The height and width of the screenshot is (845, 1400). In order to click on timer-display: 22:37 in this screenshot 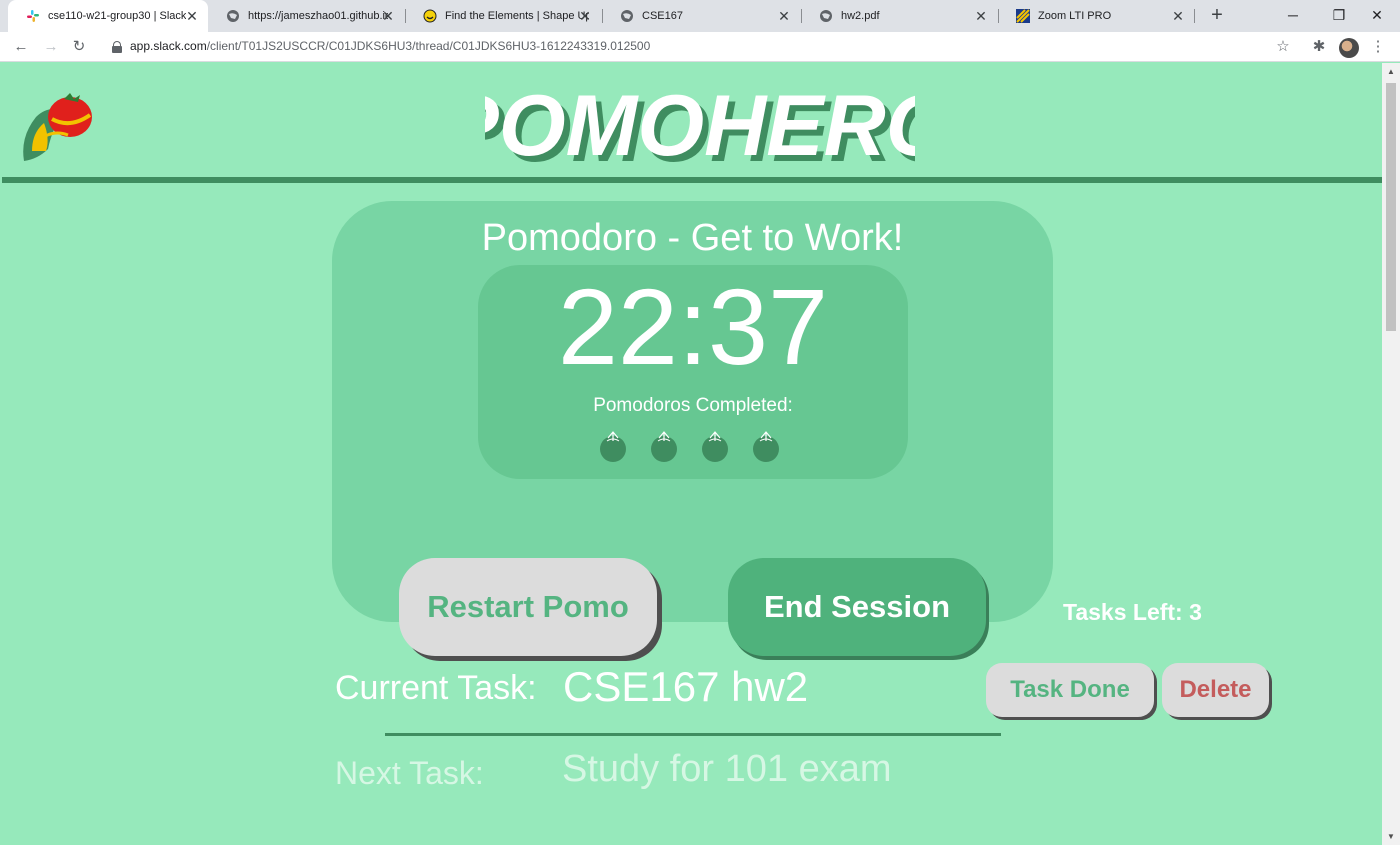, I will do `click(693, 326)`.